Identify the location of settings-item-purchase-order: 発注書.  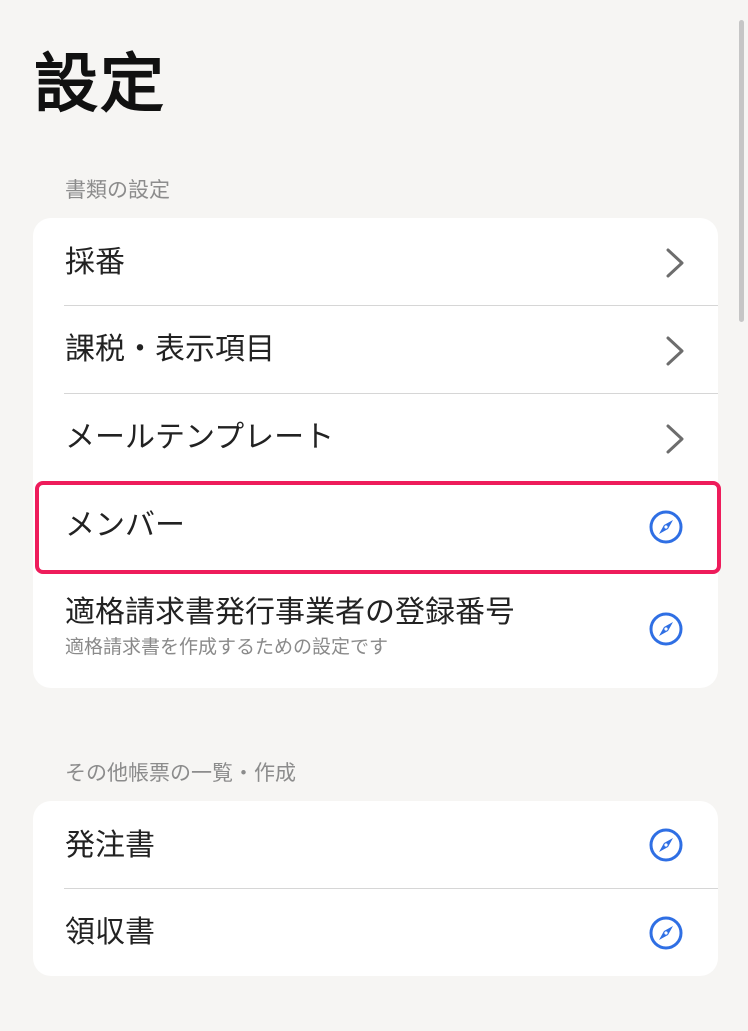
(375, 844).